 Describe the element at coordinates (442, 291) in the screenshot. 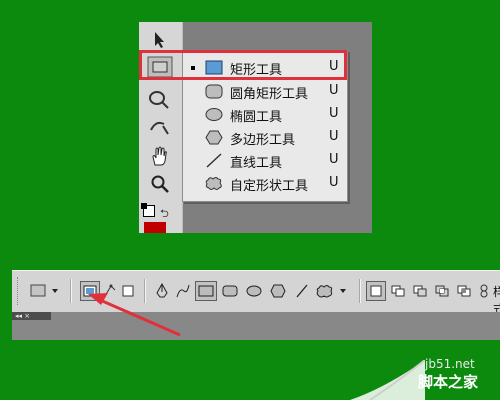

I see `intersect-shape-areas-button` at that location.